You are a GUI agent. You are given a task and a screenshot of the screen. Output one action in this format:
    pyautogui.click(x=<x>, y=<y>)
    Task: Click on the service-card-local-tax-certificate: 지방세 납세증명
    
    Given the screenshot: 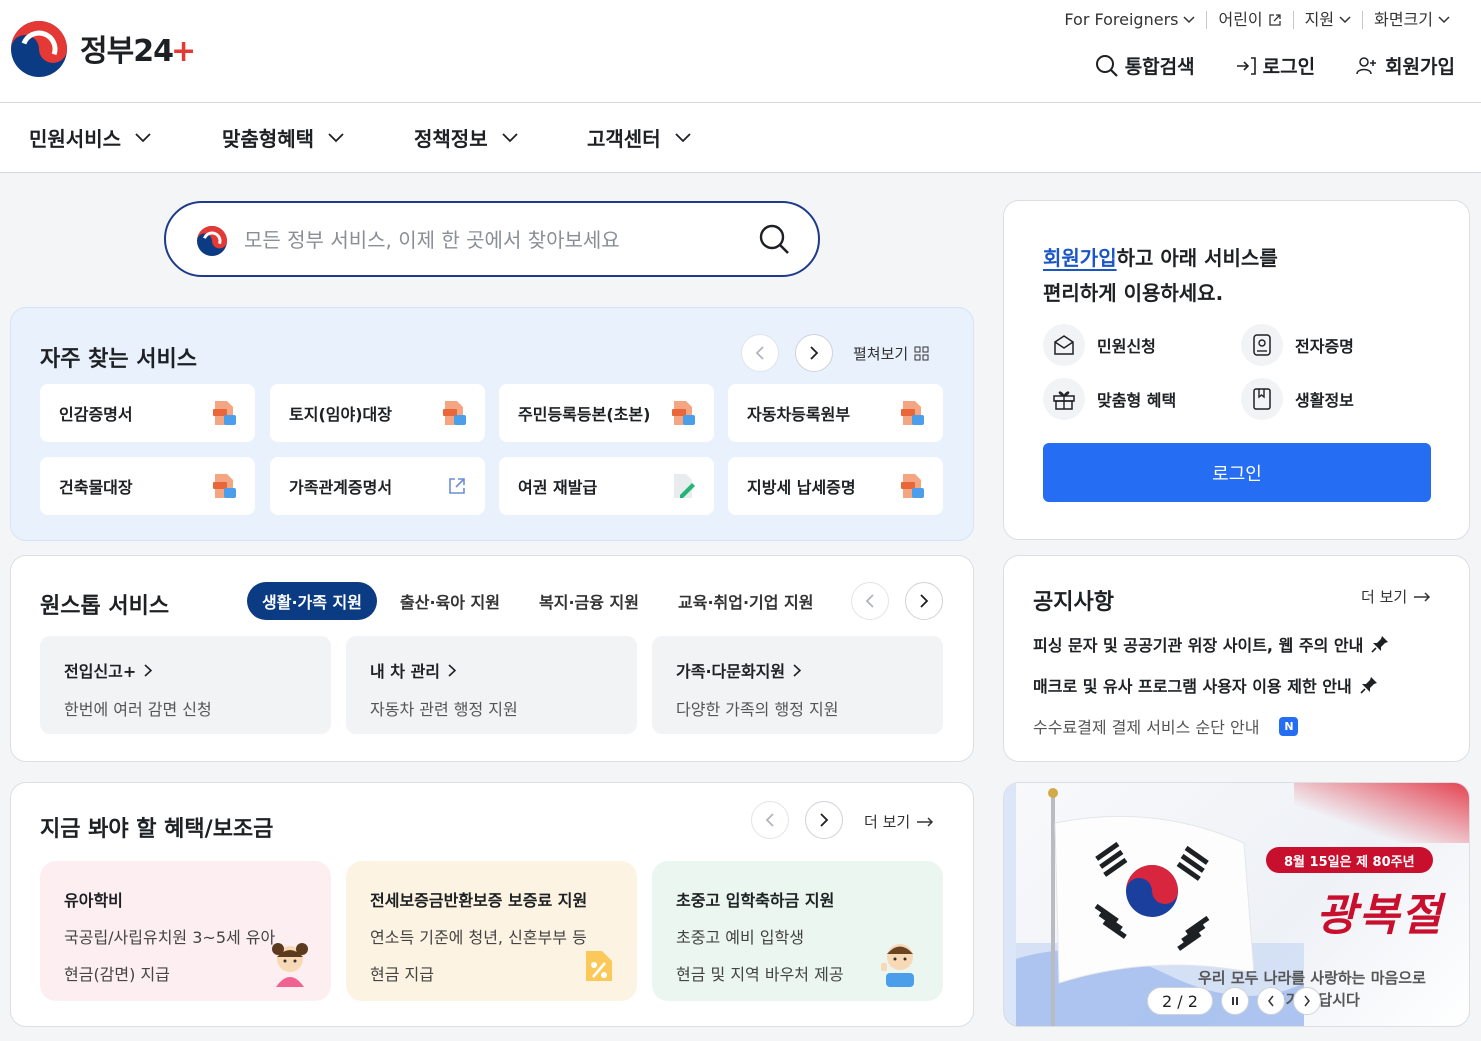 What is the action you would take?
    pyautogui.click(x=835, y=486)
    